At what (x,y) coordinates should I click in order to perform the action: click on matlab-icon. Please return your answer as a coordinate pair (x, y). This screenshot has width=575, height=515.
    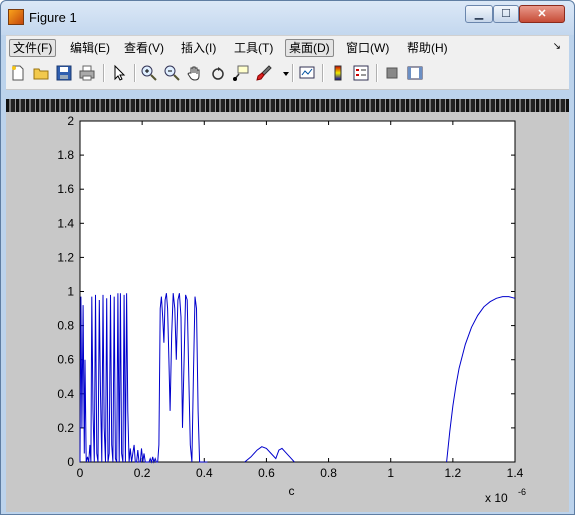
    Looking at the image, I should click on (16, 17).